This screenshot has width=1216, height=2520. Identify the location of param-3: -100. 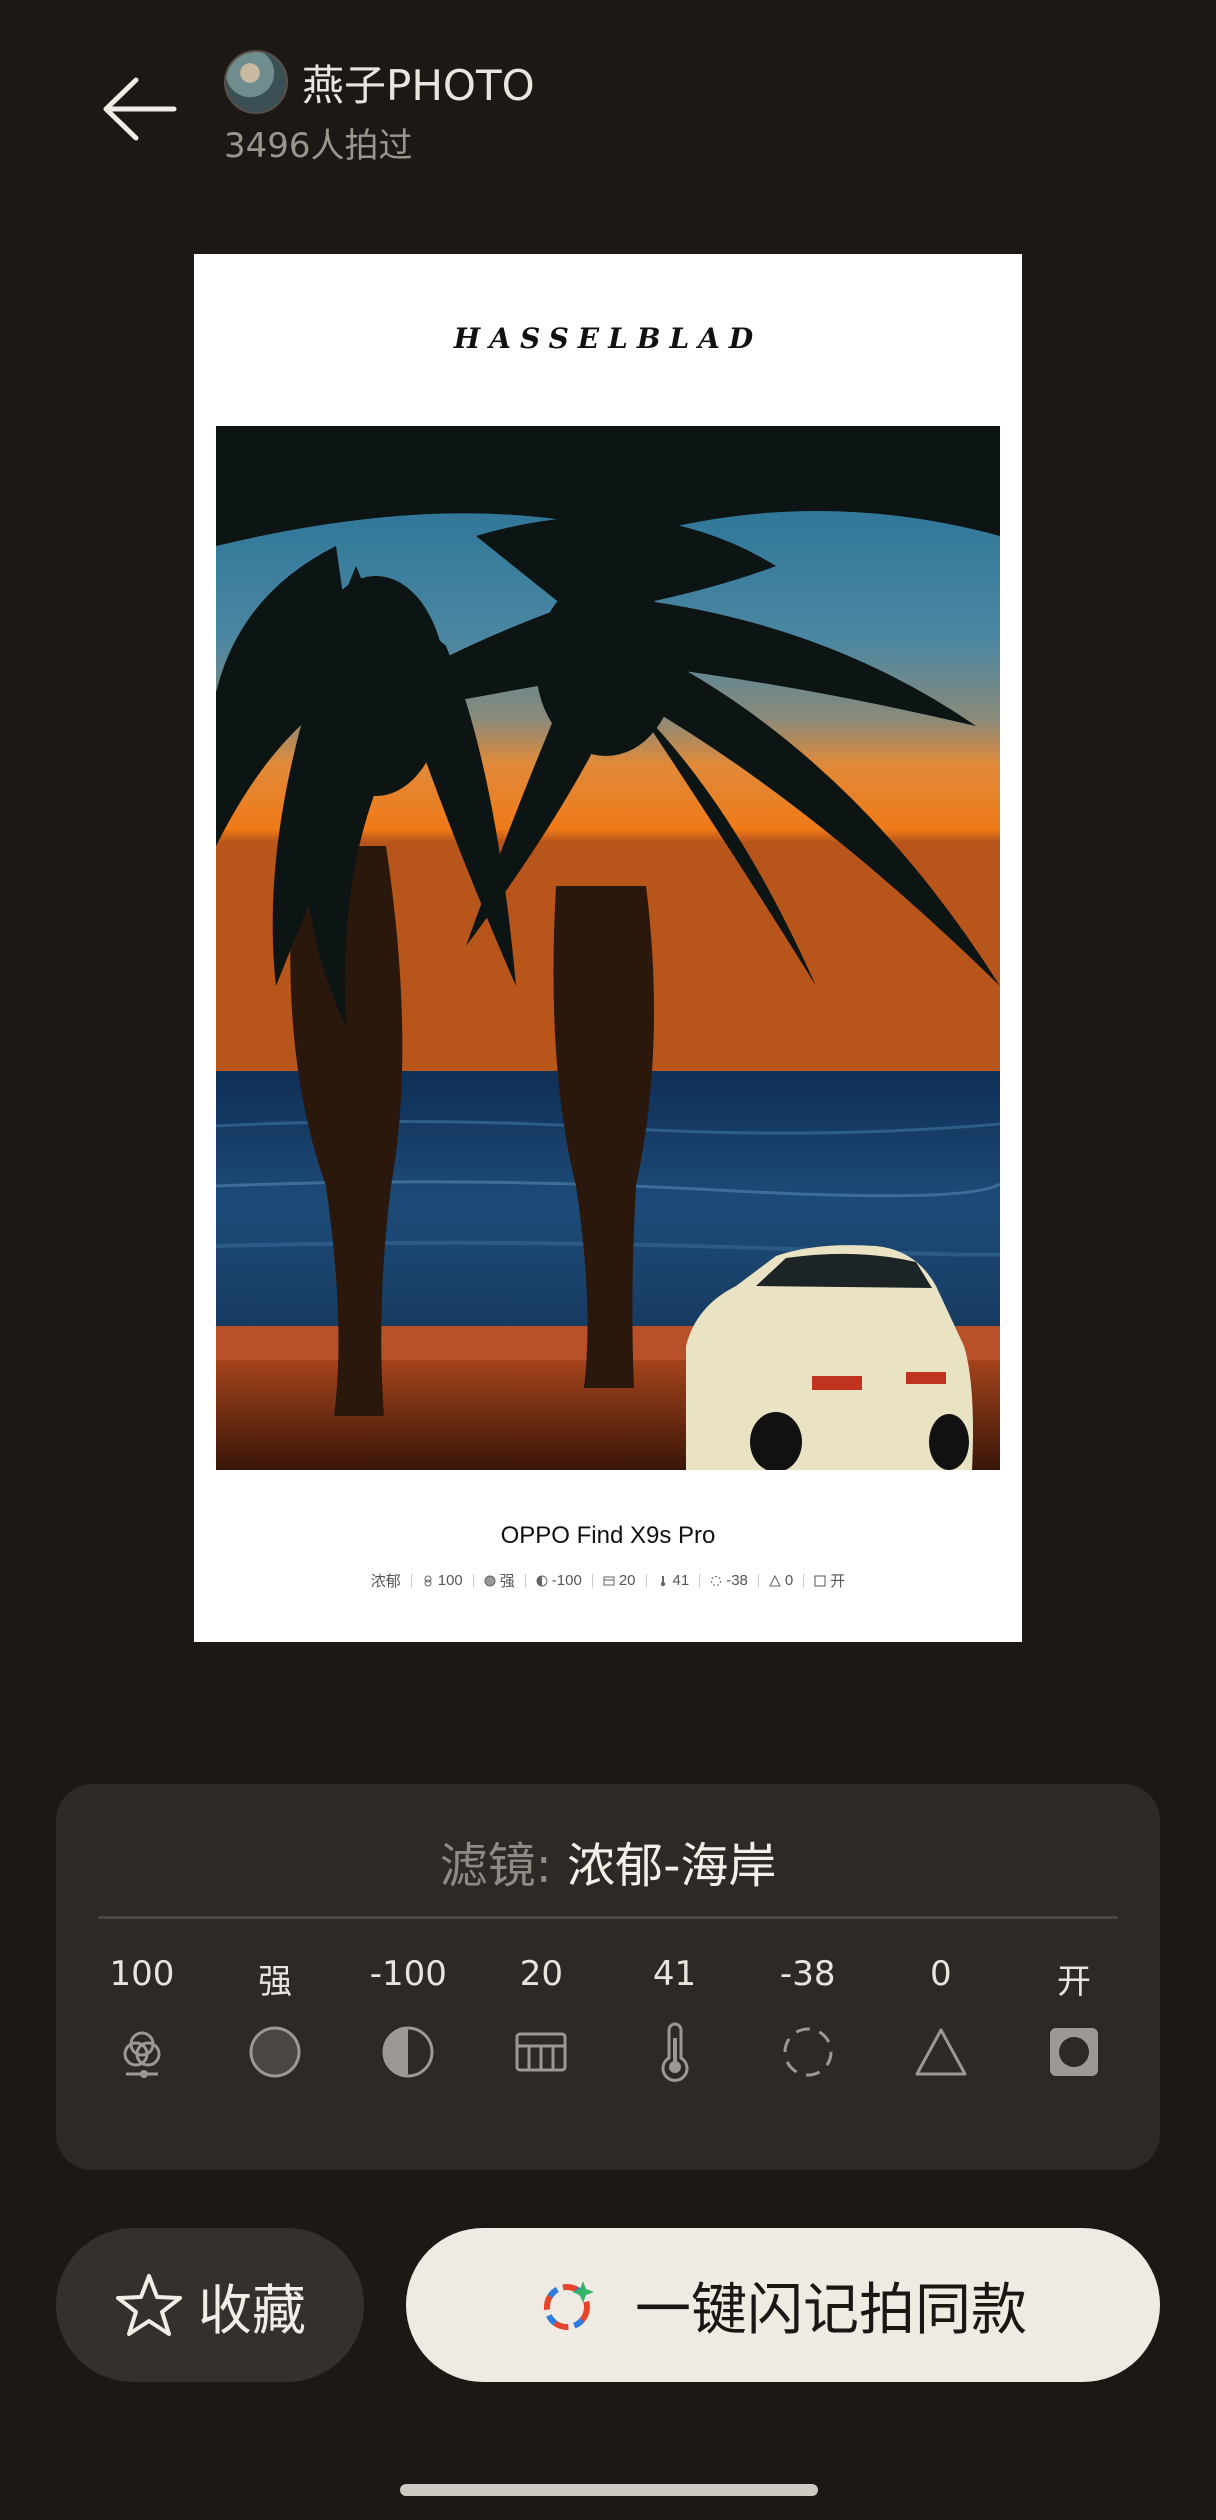
(408, 2018).